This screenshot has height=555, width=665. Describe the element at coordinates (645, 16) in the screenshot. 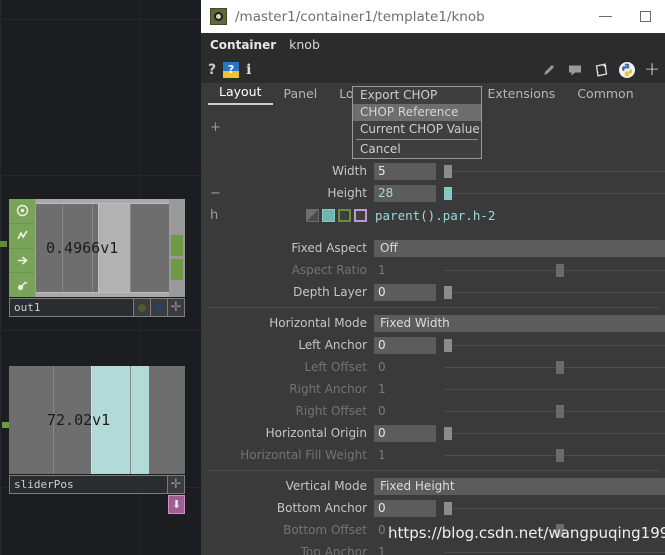

I see `maximize-button` at that location.